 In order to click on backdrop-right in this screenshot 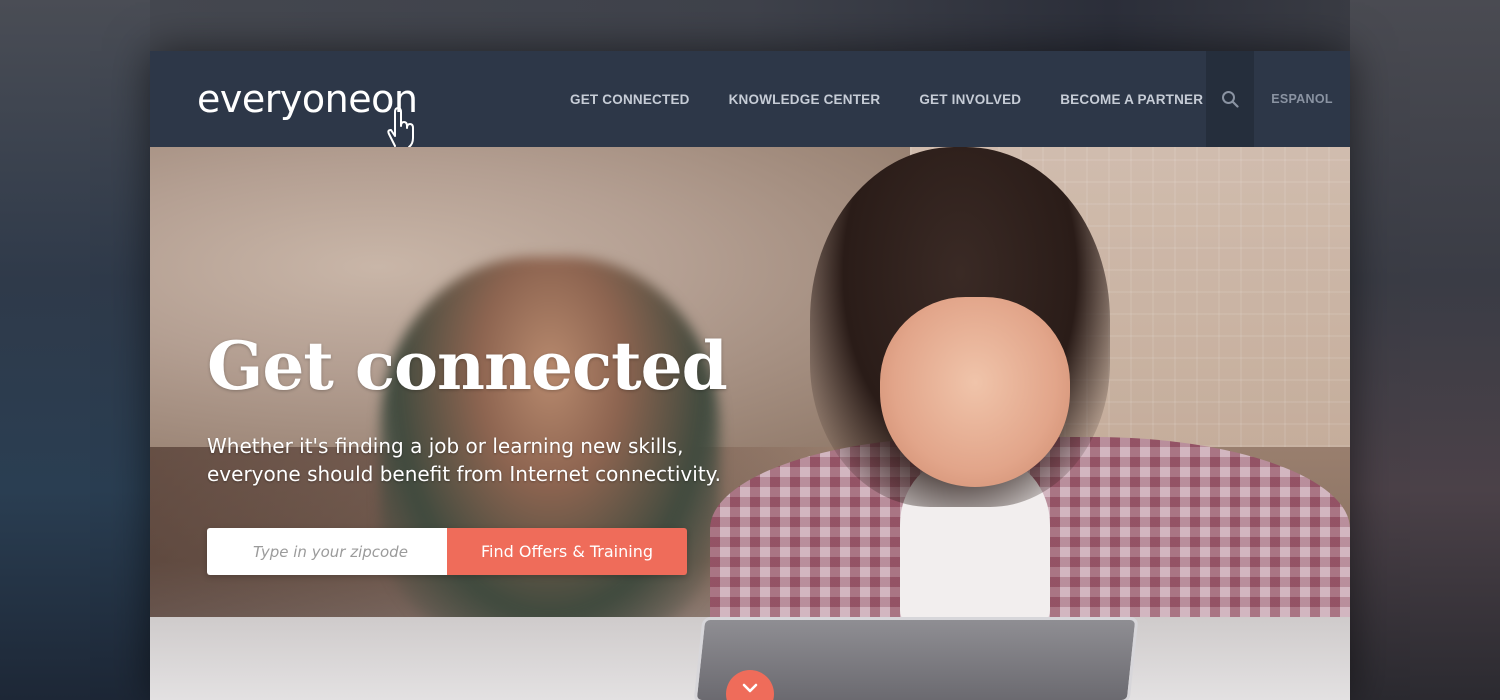, I will do `click(1425, 350)`.